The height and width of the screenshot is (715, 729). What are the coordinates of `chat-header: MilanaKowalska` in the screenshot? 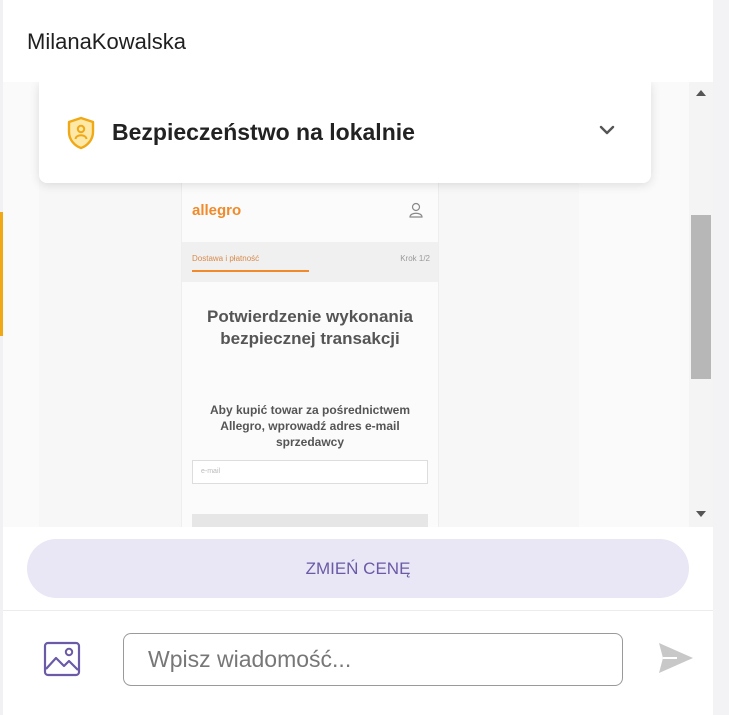 It's located at (358, 41).